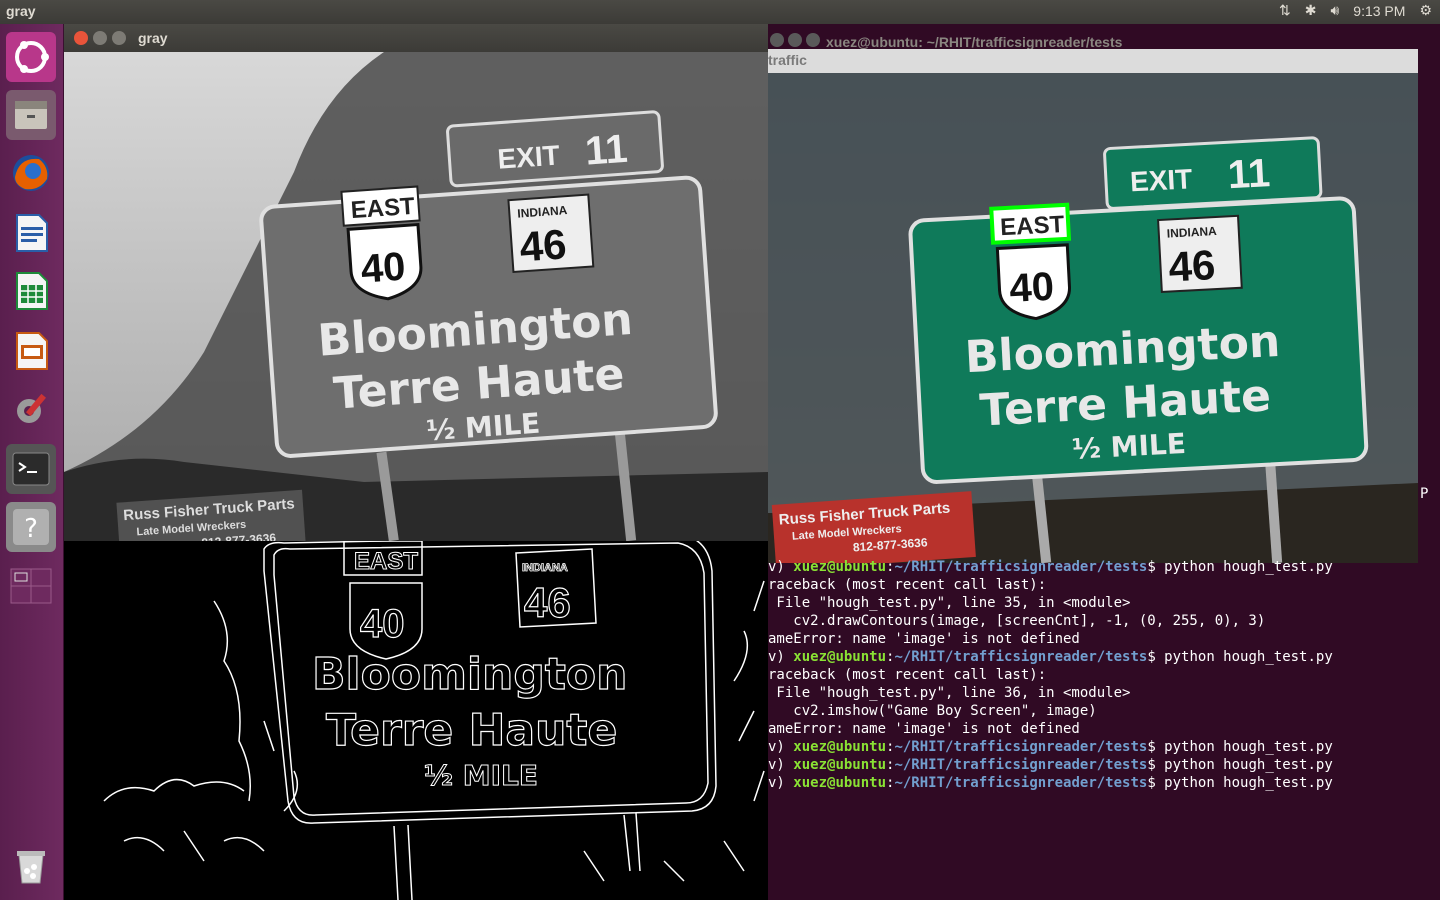  What do you see at coordinates (1191, 265) in the screenshot?
I see `color-sign-state-route: 46` at bounding box center [1191, 265].